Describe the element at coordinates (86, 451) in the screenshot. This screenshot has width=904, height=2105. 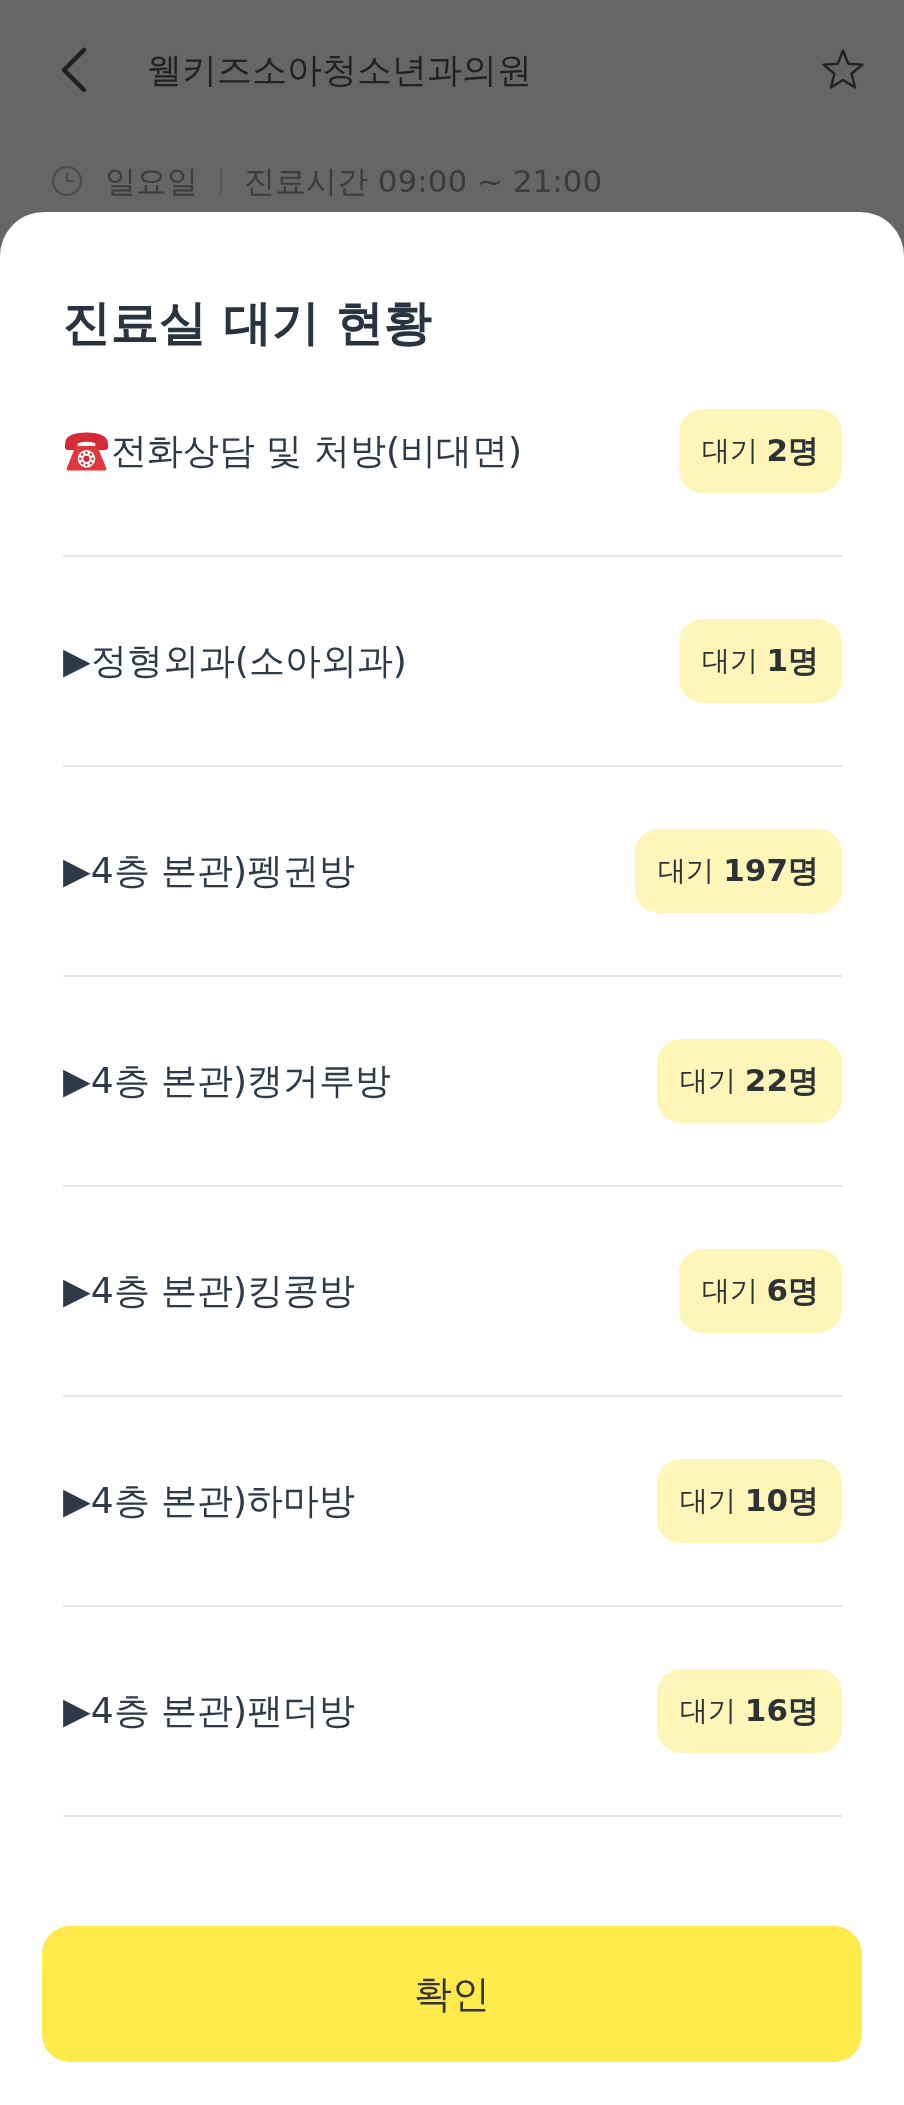
I see `telephone-icon` at that location.